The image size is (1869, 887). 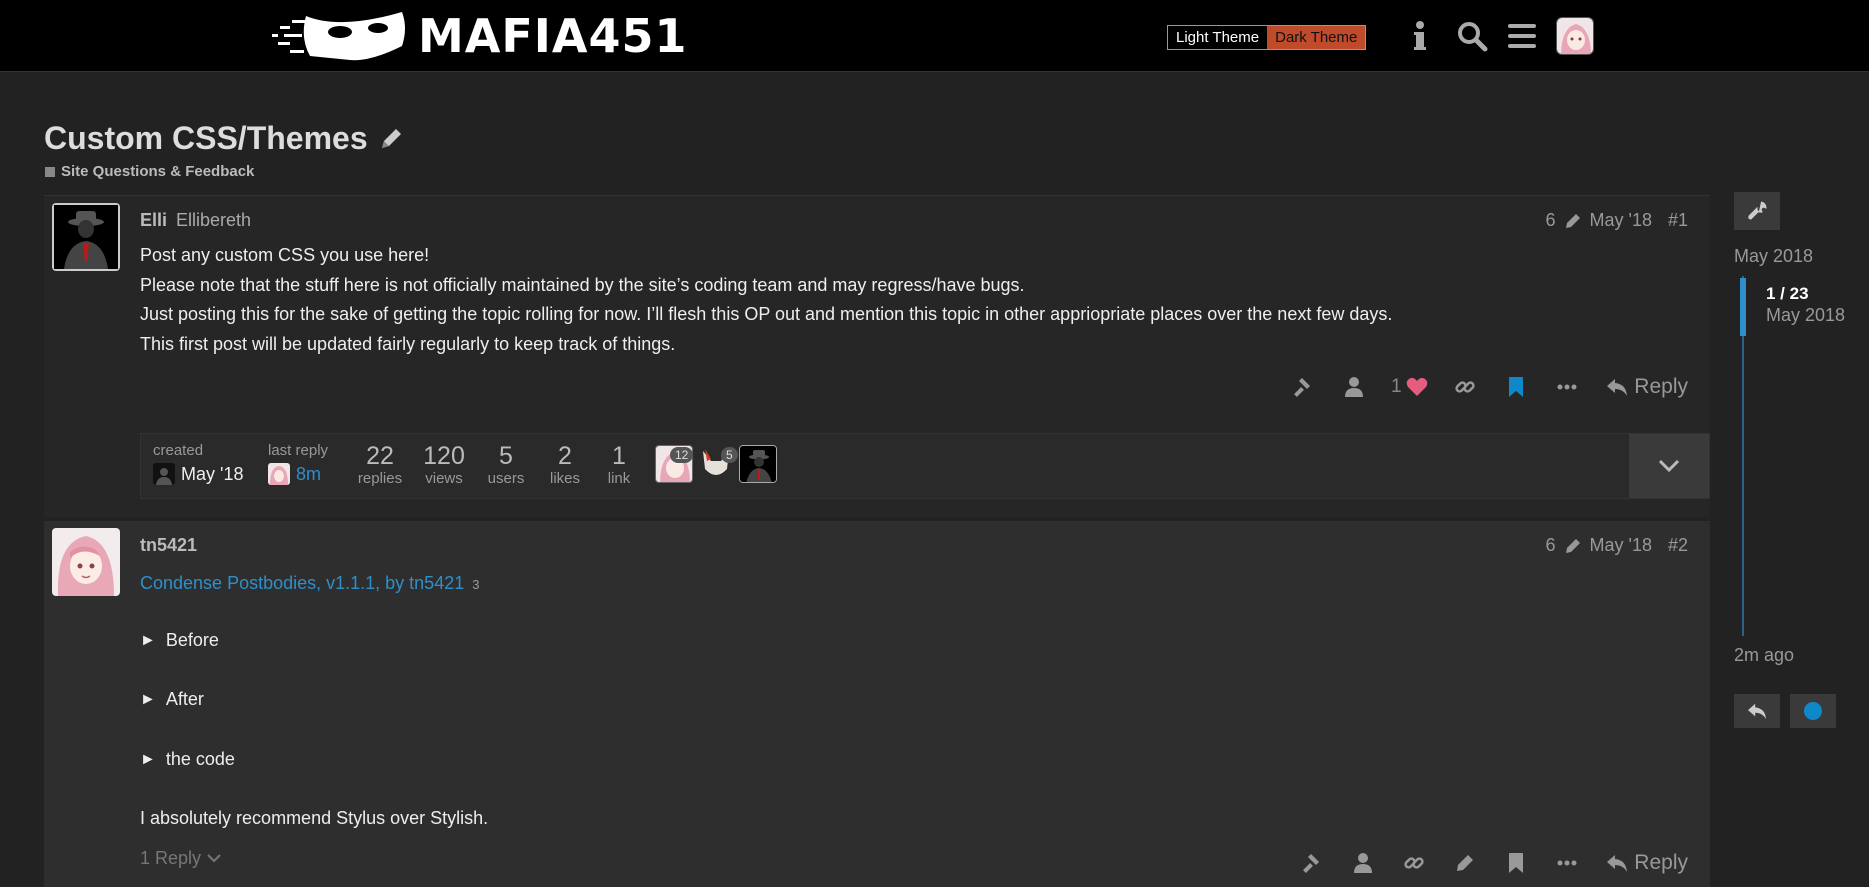 I want to click on post-meta: 6 May '18 #2, so click(x=1616, y=545).